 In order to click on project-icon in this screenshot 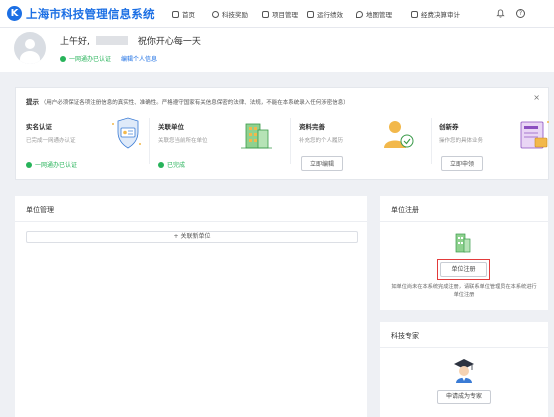, I will do `click(265, 14)`.